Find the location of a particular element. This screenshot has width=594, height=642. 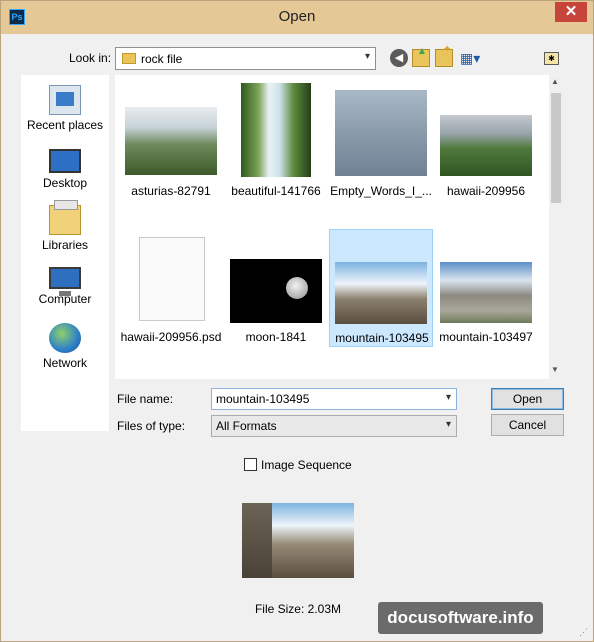

open-button: Open is located at coordinates (527, 399).